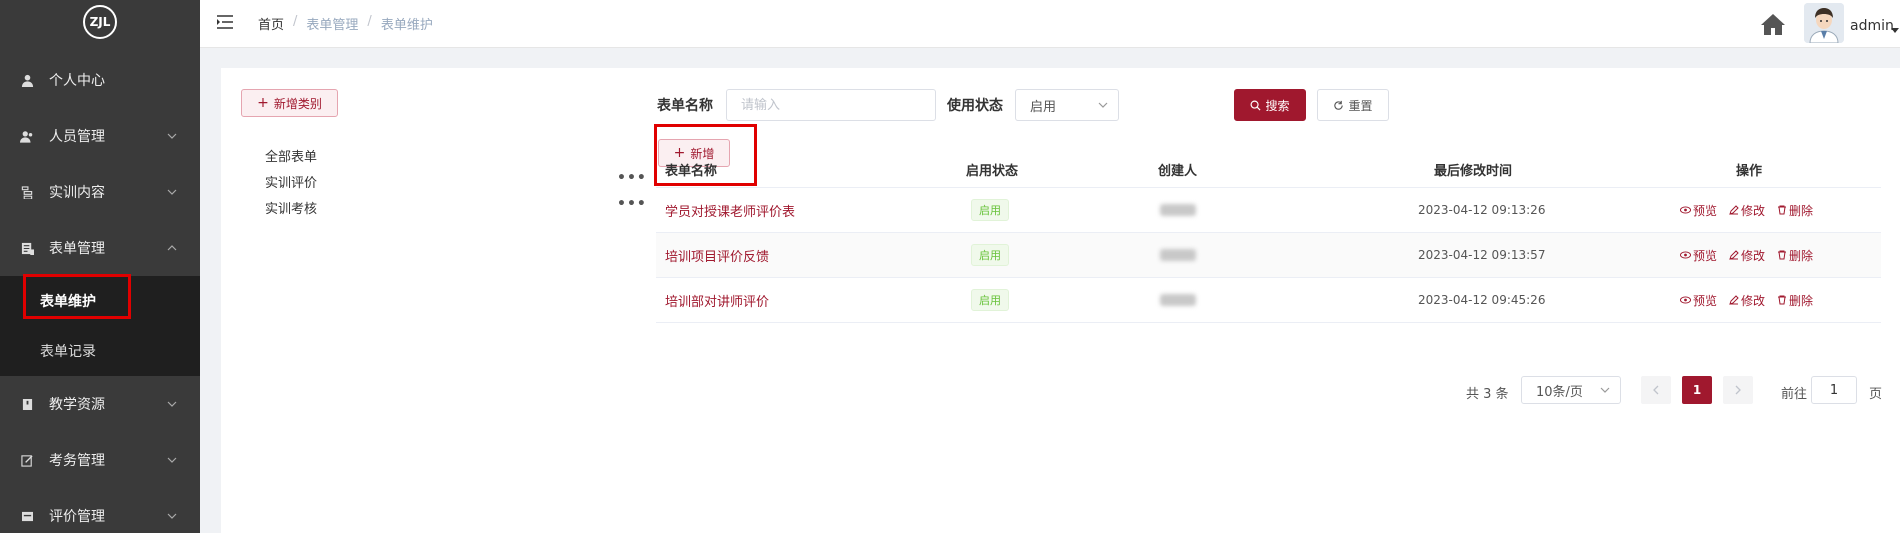 The image size is (1900, 533). I want to click on sidebar-item-form-management: 表单管理, so click(100, 248).